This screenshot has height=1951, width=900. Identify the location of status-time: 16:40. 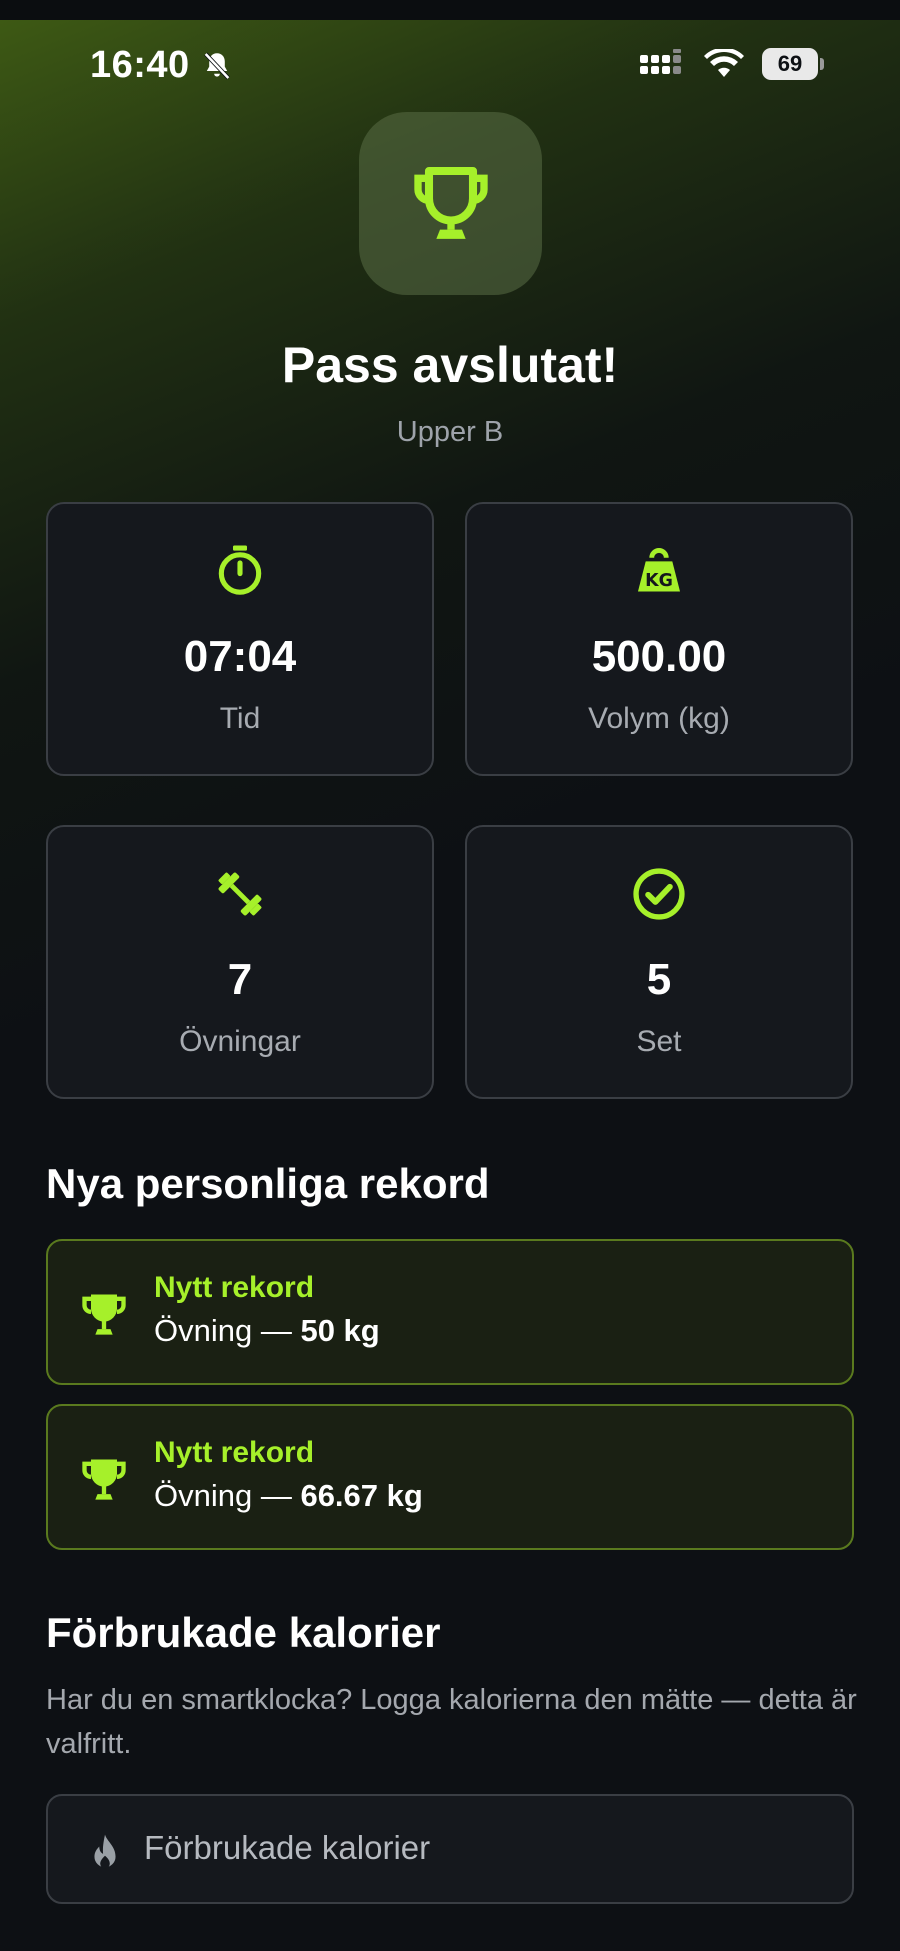
(162, 65).